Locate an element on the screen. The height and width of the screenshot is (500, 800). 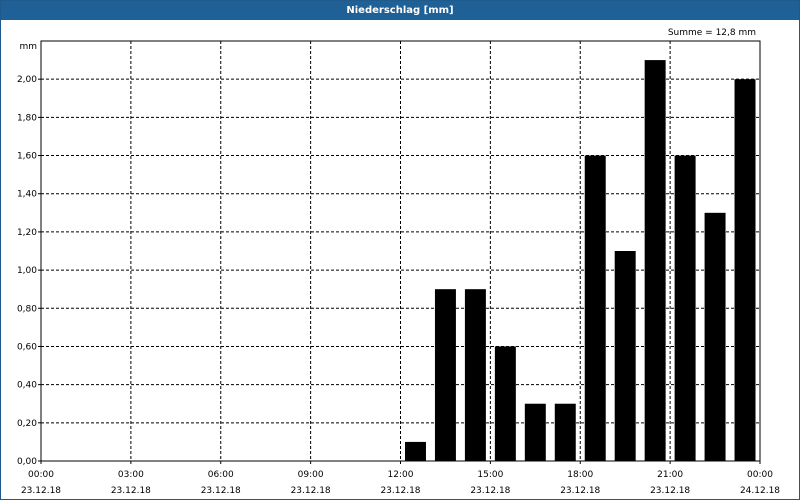
y-tick-label: 0,80 is located at coordinates (27, 309).